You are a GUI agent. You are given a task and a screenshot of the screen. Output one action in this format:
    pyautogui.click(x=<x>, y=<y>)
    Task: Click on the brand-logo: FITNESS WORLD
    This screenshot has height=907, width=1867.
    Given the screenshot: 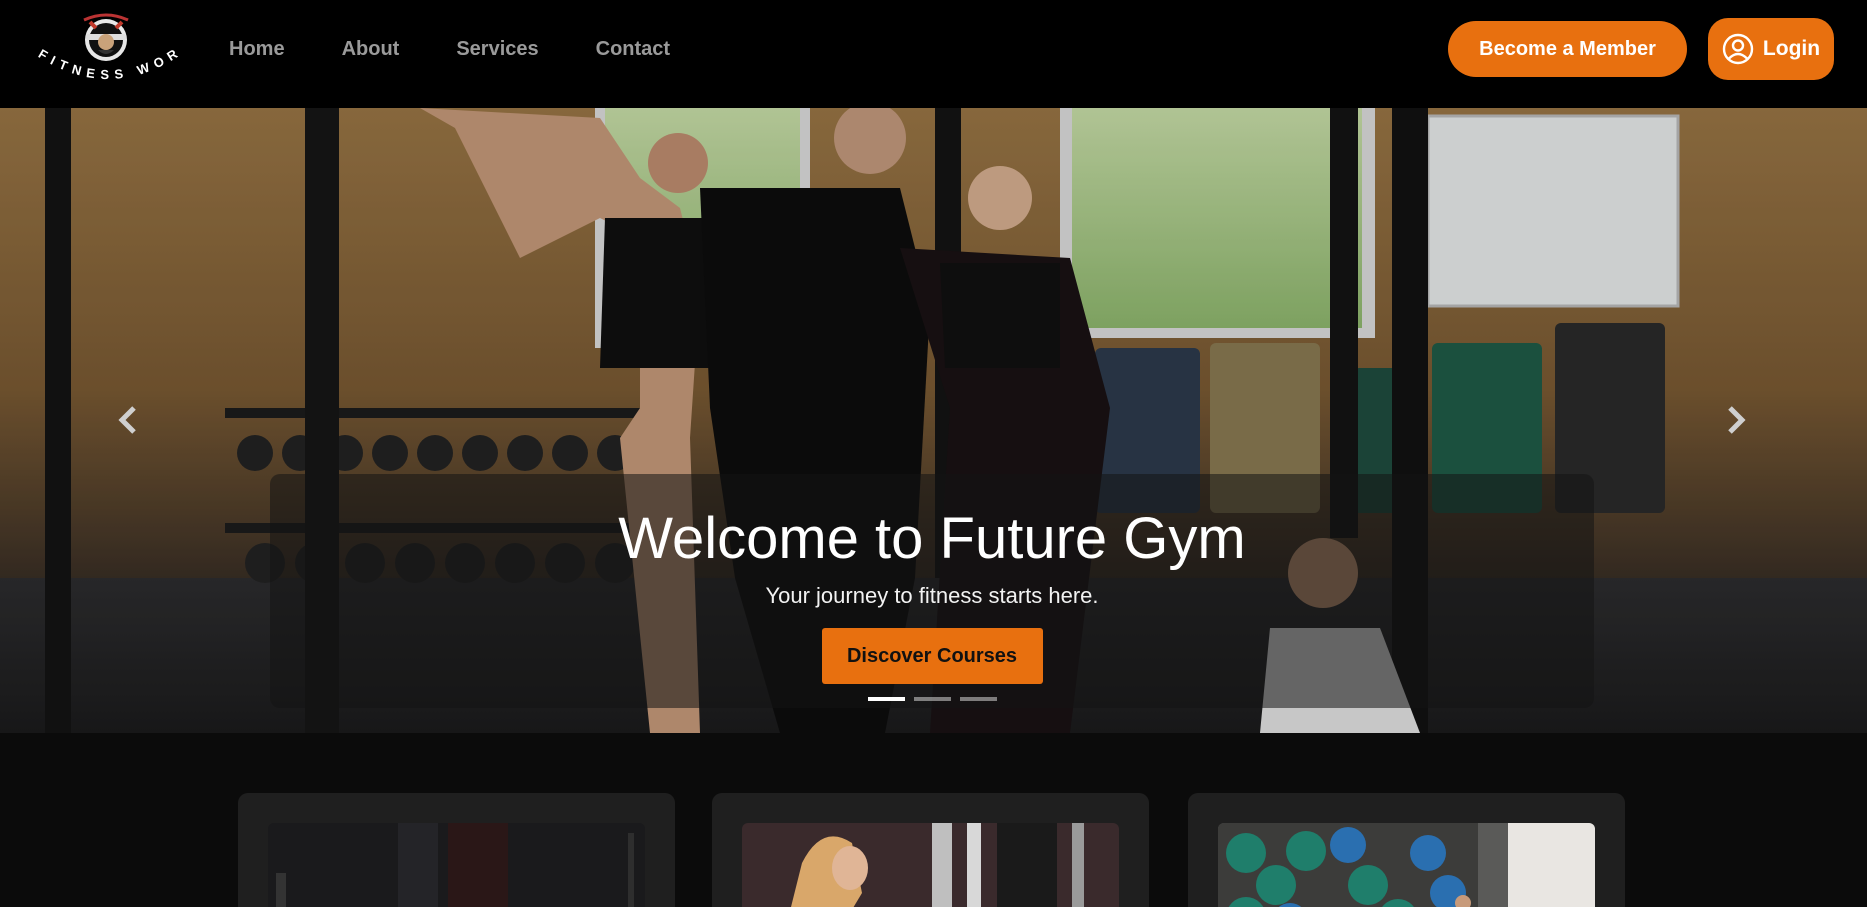 What is the action you would take?
    pyautogui.click(x=108, y=50)
    